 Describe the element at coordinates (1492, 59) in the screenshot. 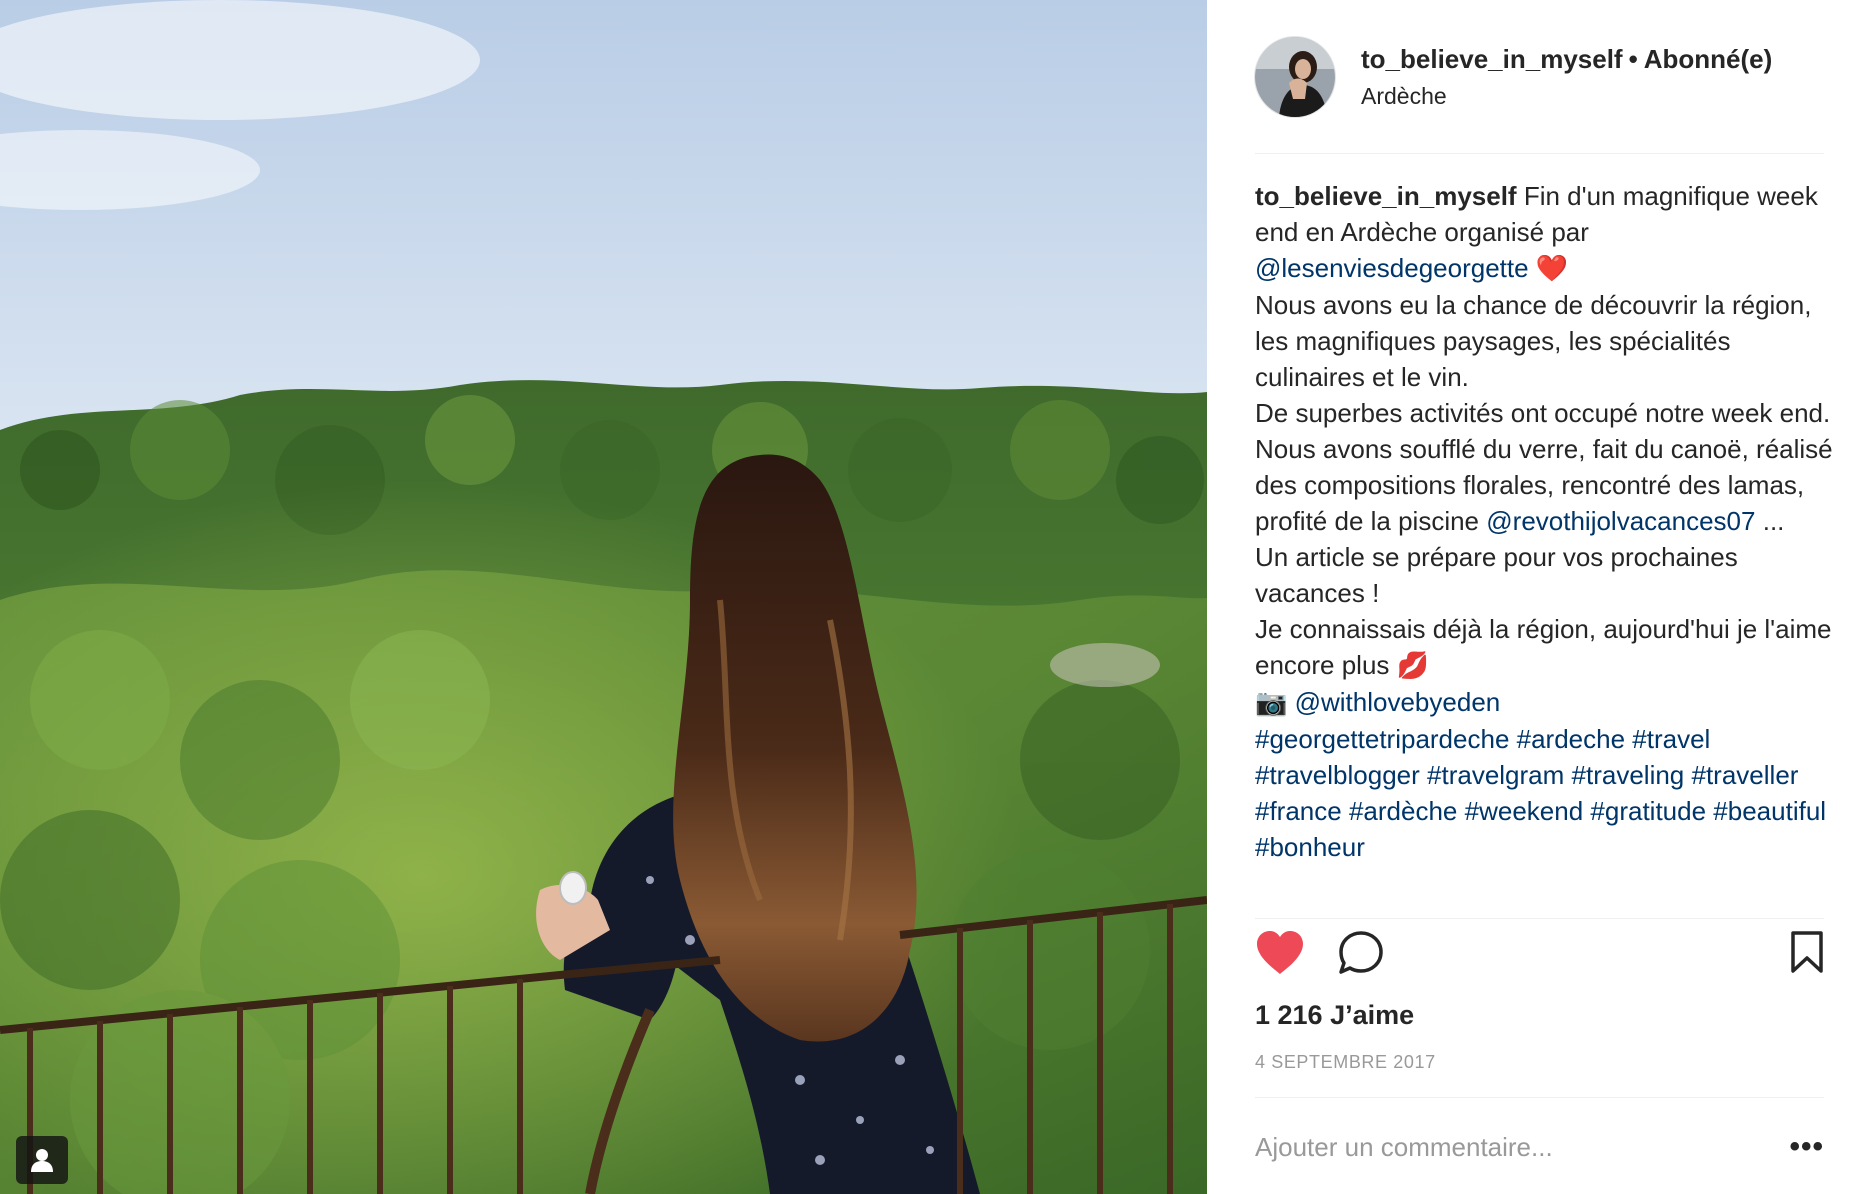

I see `header-username-link: to_believe_in_myself` at that location.